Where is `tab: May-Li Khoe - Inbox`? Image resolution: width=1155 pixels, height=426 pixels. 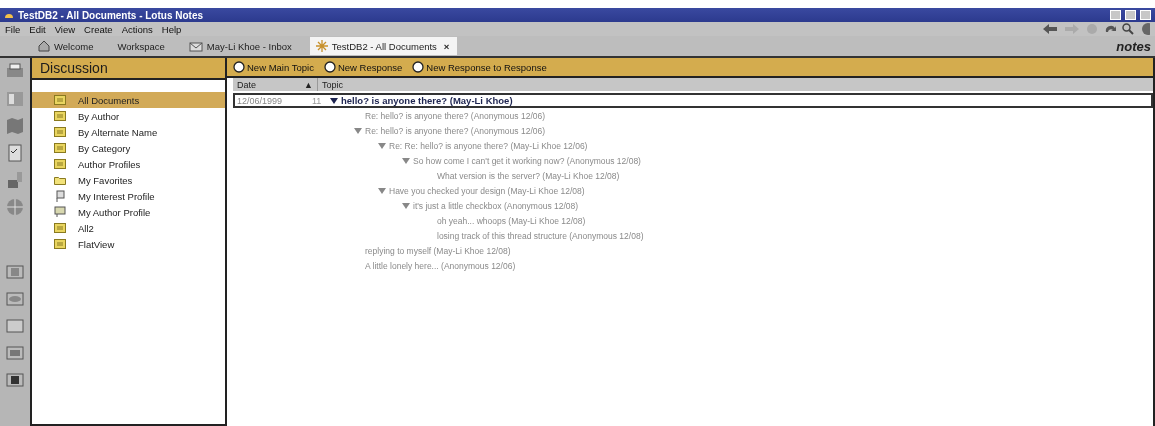
tab: May-Li Khoe - Inbox is located at coordinates (241, 46).